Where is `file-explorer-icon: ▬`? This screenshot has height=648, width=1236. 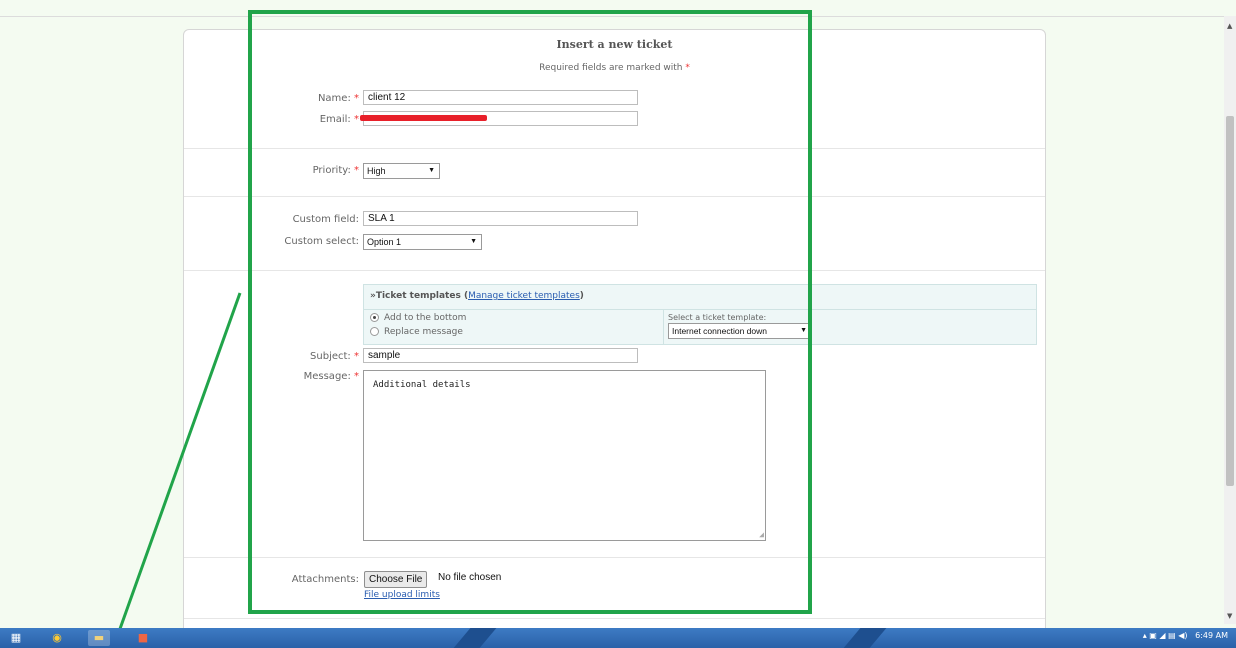
file-explorer-icon: ▬ is located at coordinates (99, 638).